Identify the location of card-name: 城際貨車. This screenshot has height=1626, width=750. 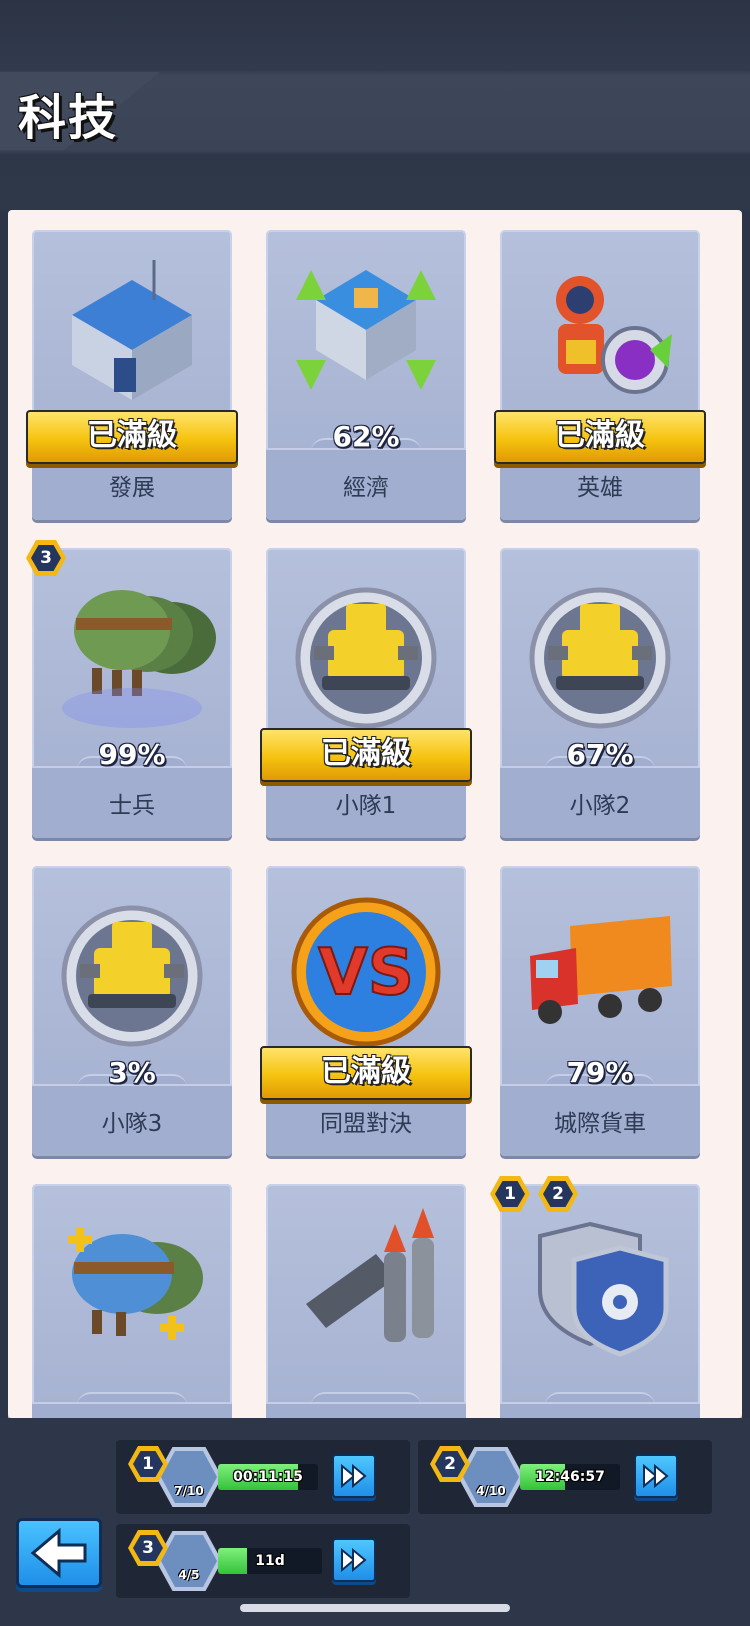
(600, 1124).